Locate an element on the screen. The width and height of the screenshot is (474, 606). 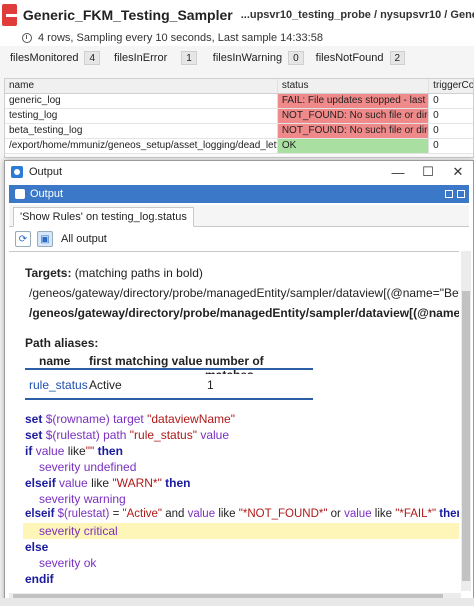
dataview-title: Generic_FKM_Testing_Sampler is located at coordinates (127, 15).